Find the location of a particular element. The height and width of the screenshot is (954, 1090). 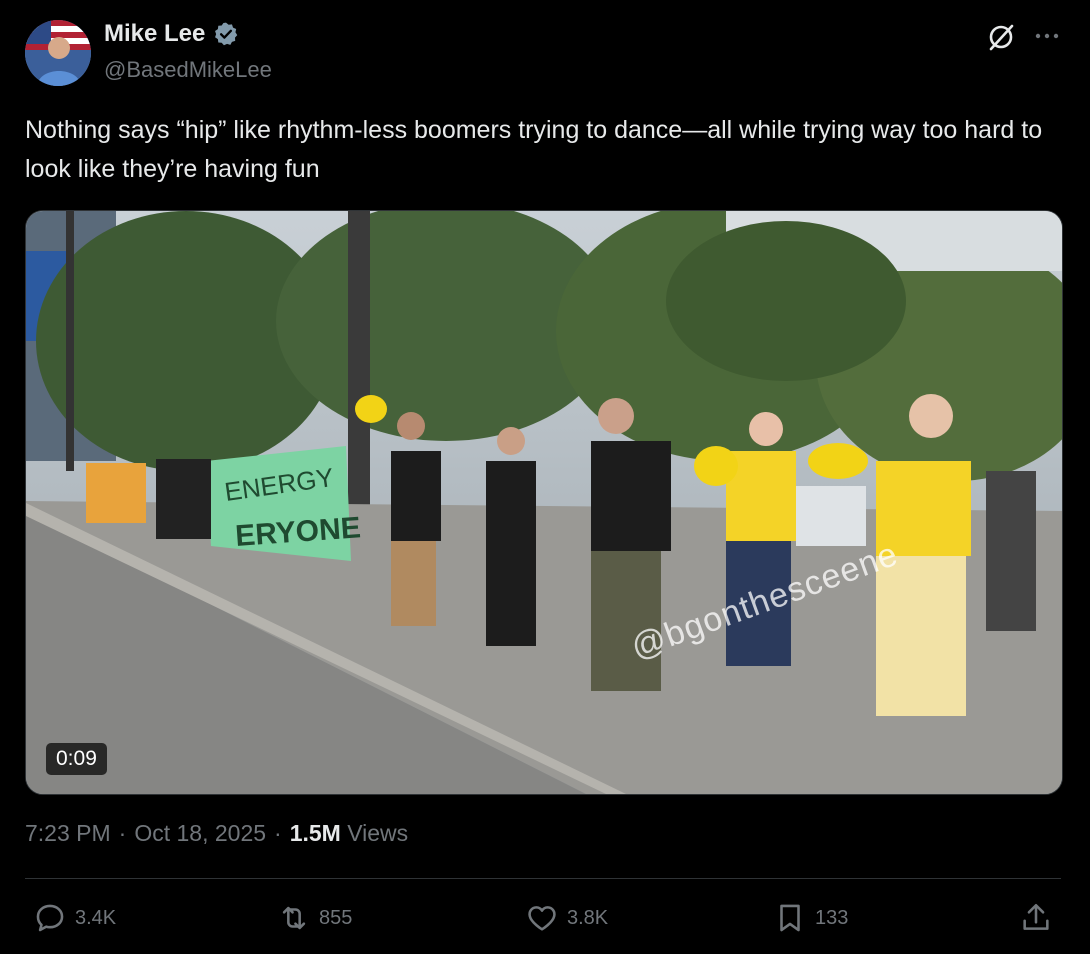

share-button is located at coordinates (1036, 918).